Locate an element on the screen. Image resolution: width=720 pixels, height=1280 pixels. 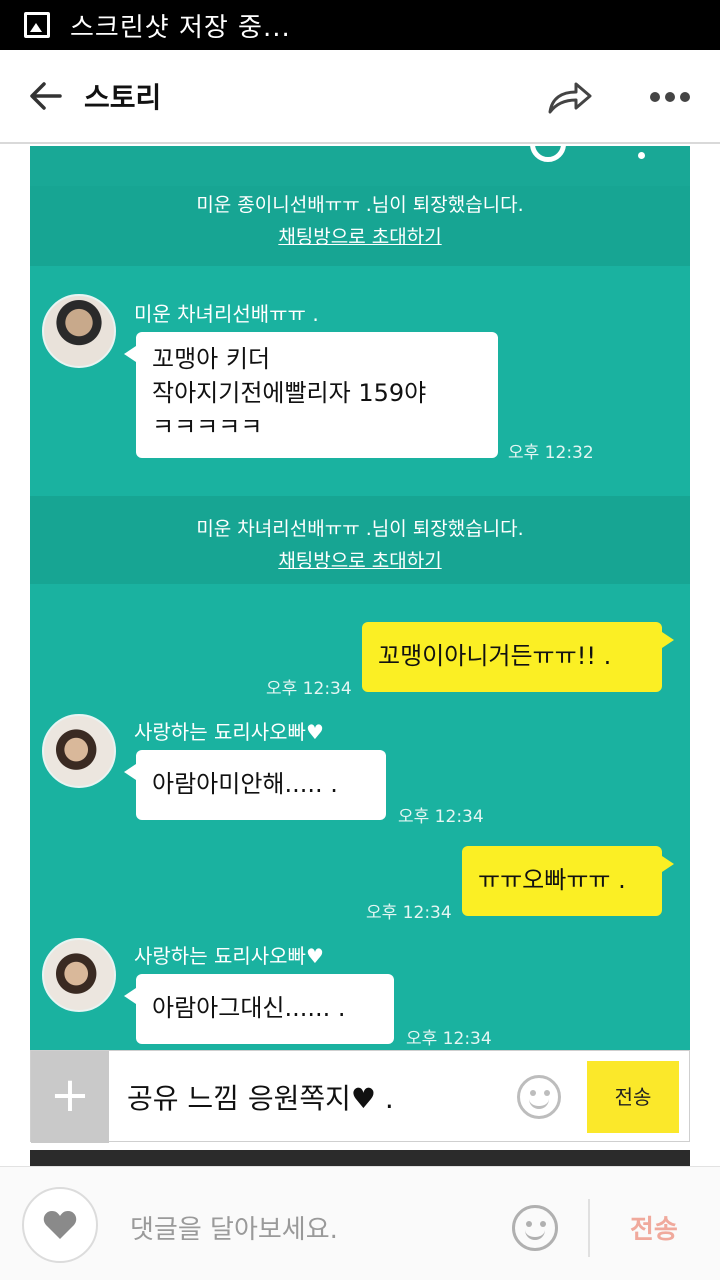
chat-bubble: 꼬맹아 키더 작아지기전에빨리자 159야 ㅋㅋㅋㅋㅋ is located at coordinates (311, 395).